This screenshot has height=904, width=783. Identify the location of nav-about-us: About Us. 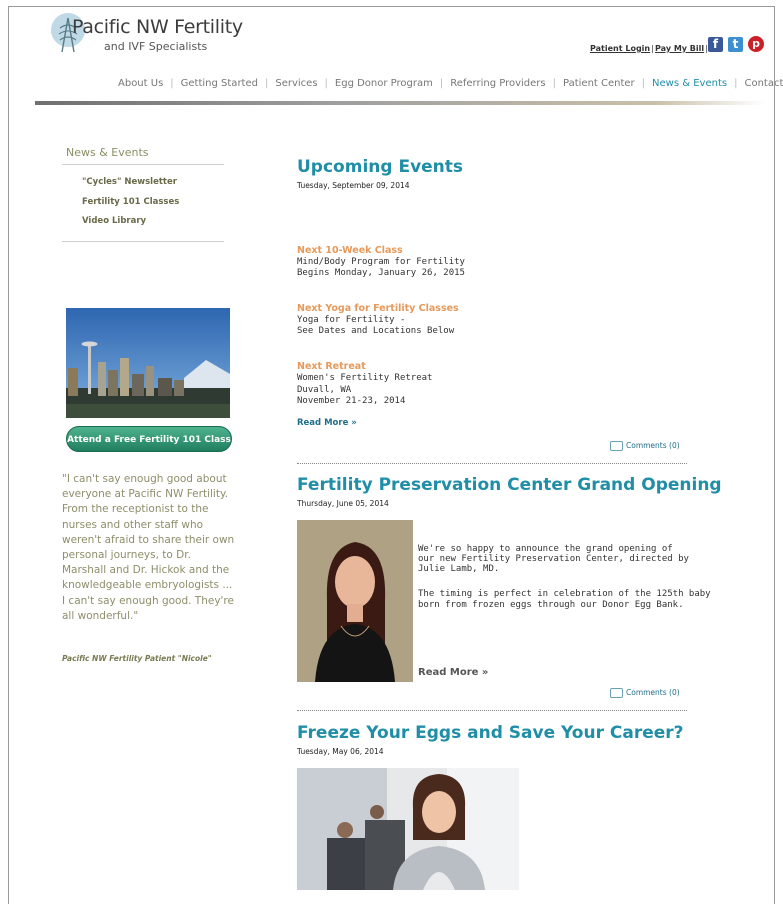
(140, 83).